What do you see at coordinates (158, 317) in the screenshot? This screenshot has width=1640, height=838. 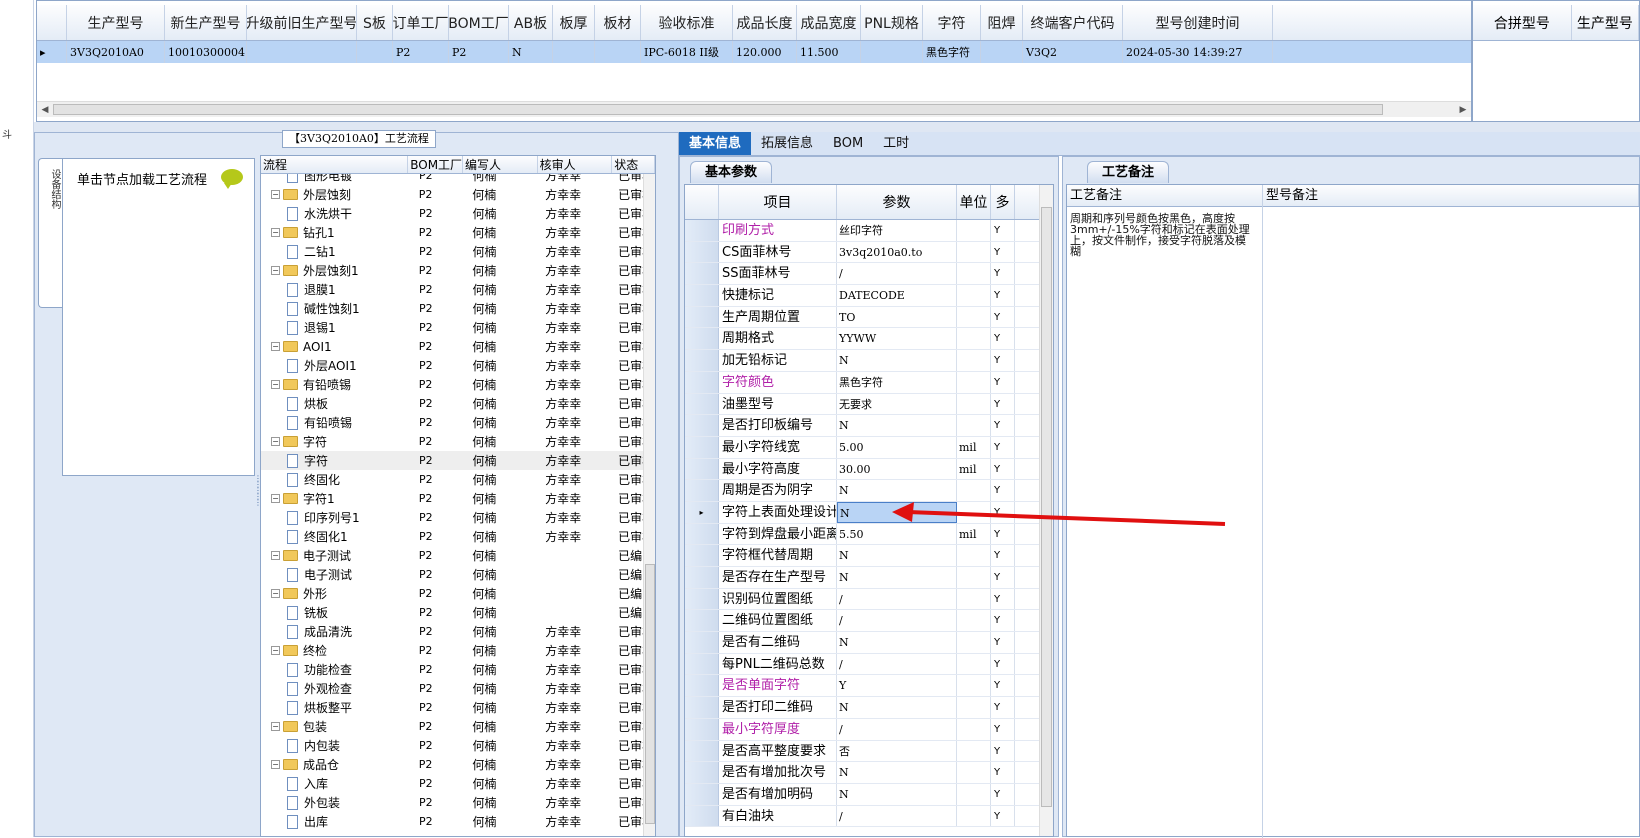 I see `node-panel: 单击节点加载工艺流程` at bounding box center [158, 317].